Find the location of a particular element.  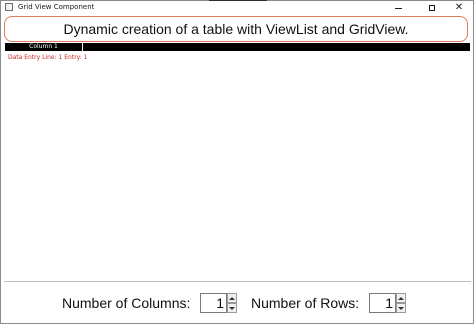

minimize-button is located at coordinates (398, 8).